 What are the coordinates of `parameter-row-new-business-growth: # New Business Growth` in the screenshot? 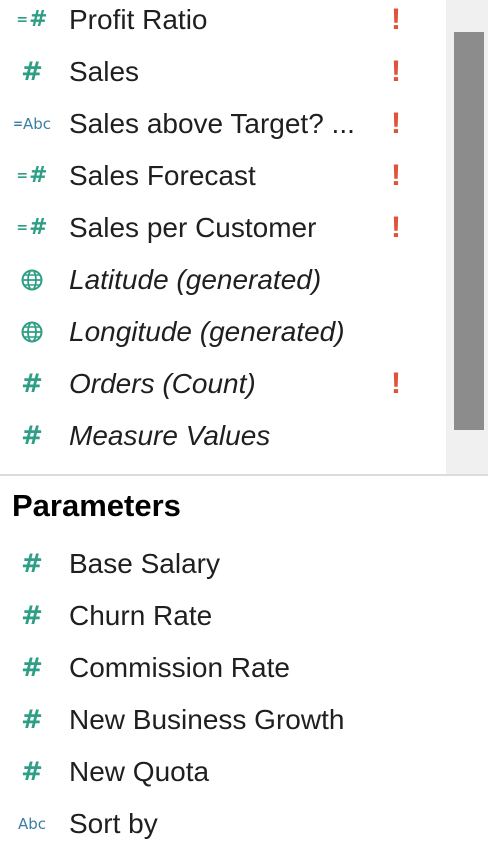 It's located at (223, 720).